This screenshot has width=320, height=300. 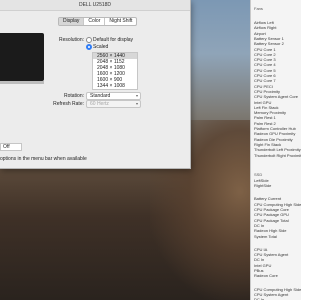 What do you see at coordinates (277, 64) in the screenshot?
I see `sensor-item: CPU Core 4` at bounding box center [277, 64].